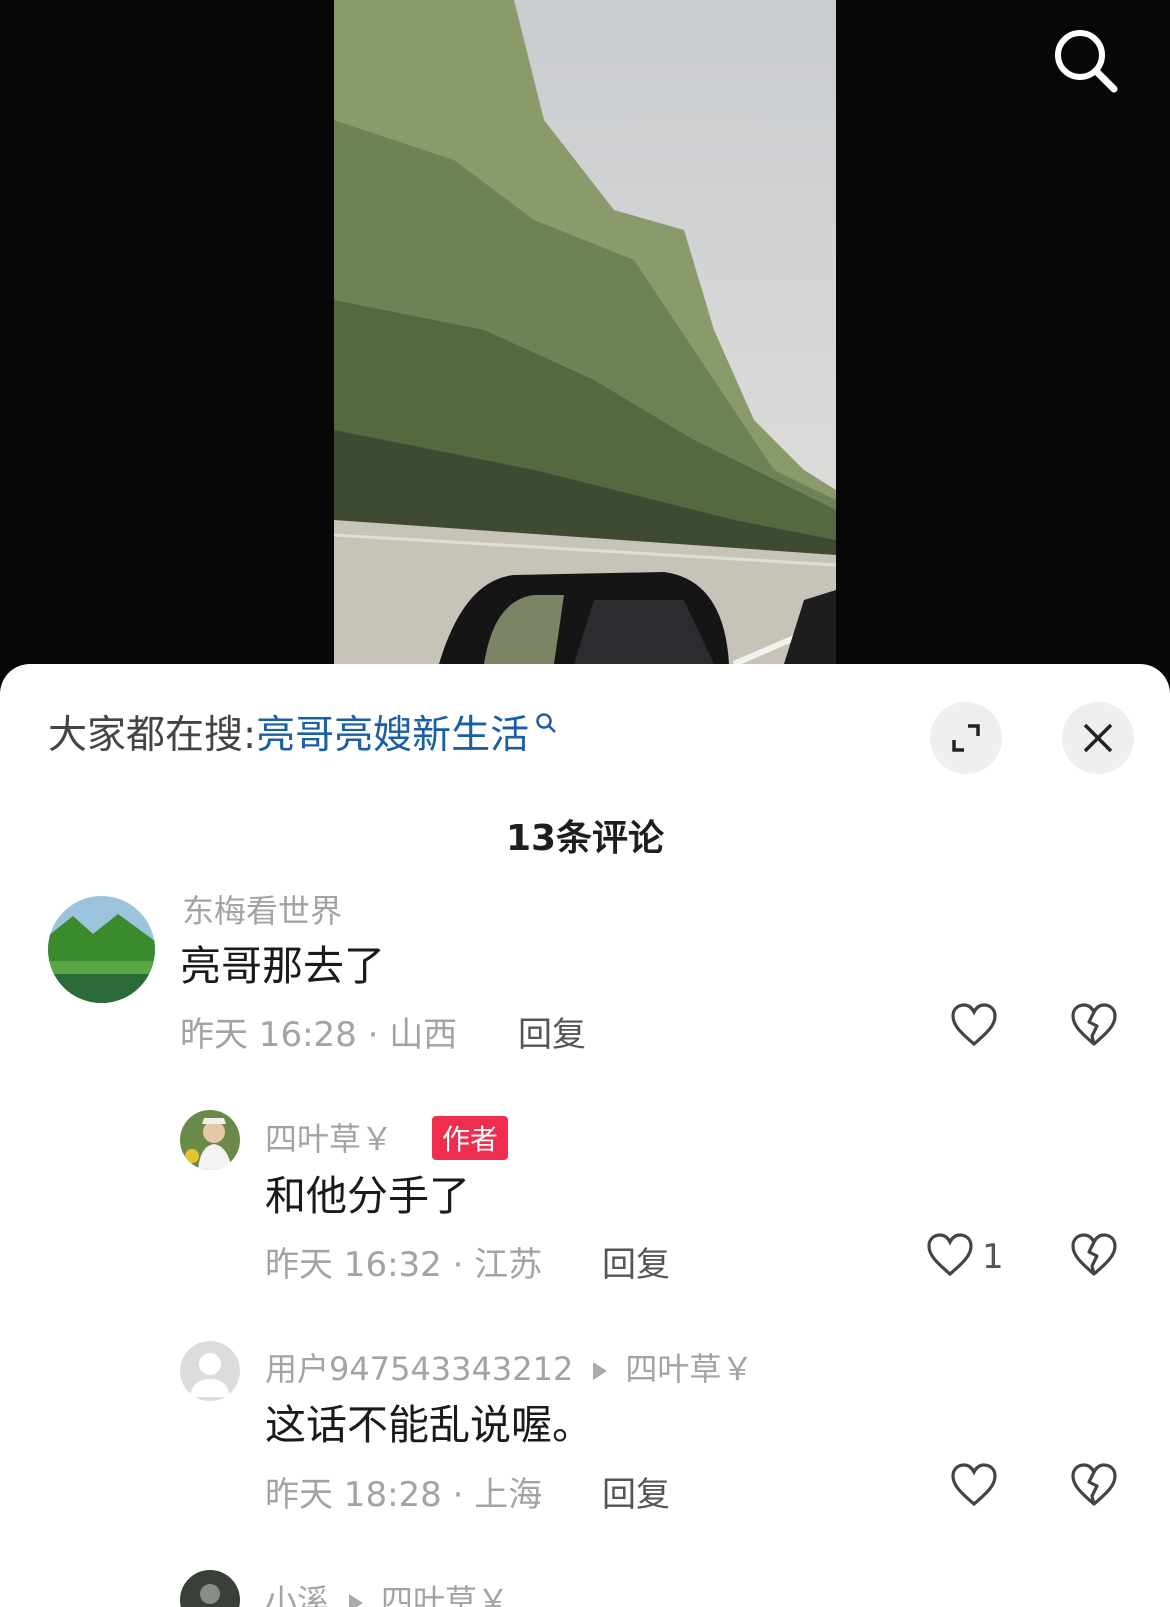 Image resolution: width=1170 pixels, height=1607 pixels. I want to click on comment-text: 亮哥那去了, so click(282, 966).